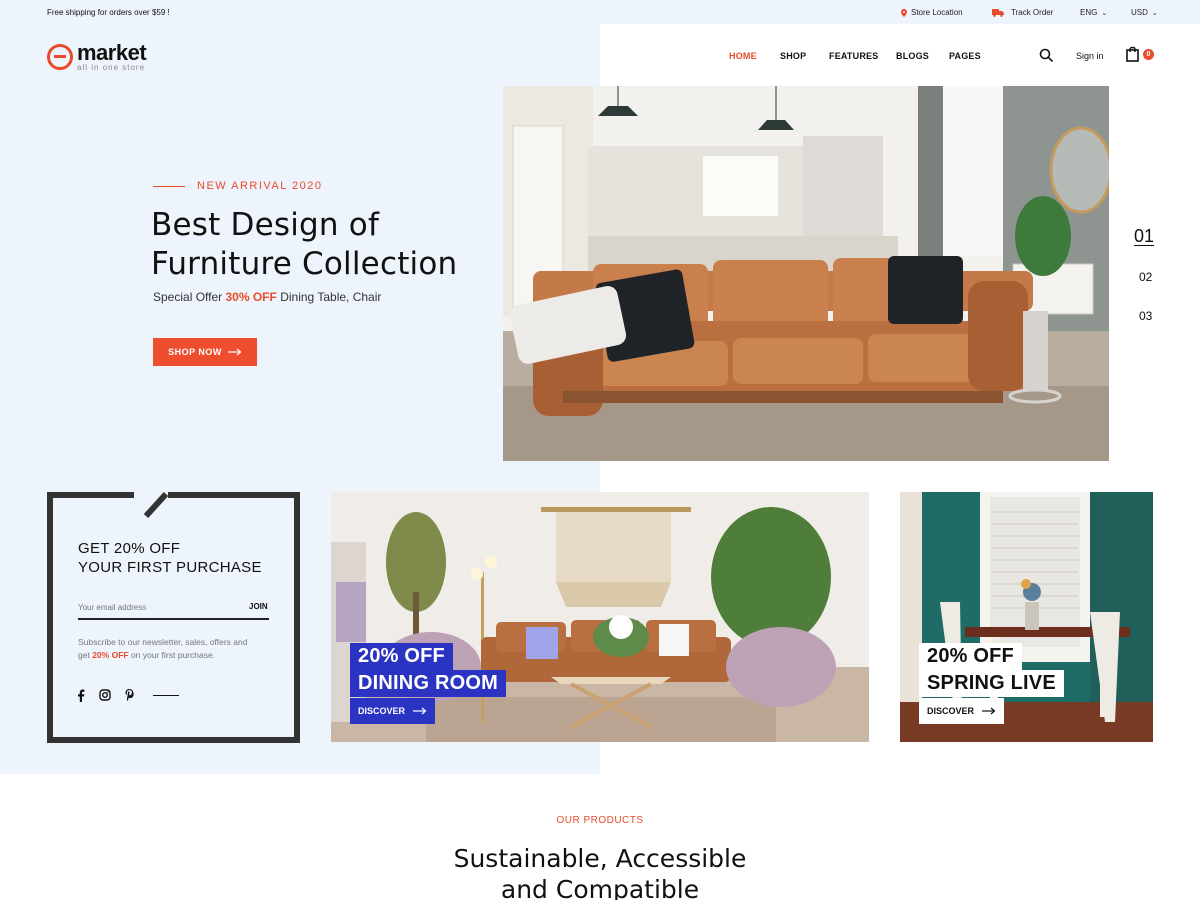 The width and height of the screenshot is (1200, 900). What do you see at coordinates (1148, 54) in the screenshot?
I see `cart-count-badge: 0` at bounding box center [1148, 54].